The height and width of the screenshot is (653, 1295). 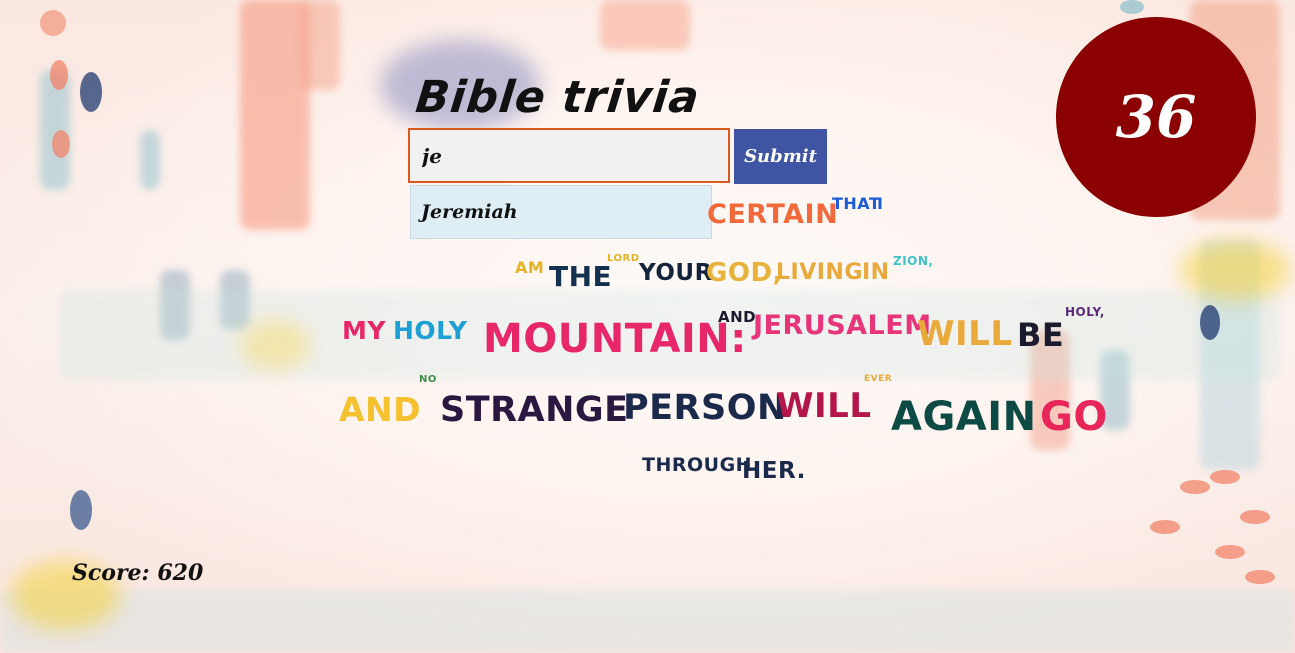 I want to click on verse-word: I, so click(x=880, y=203).